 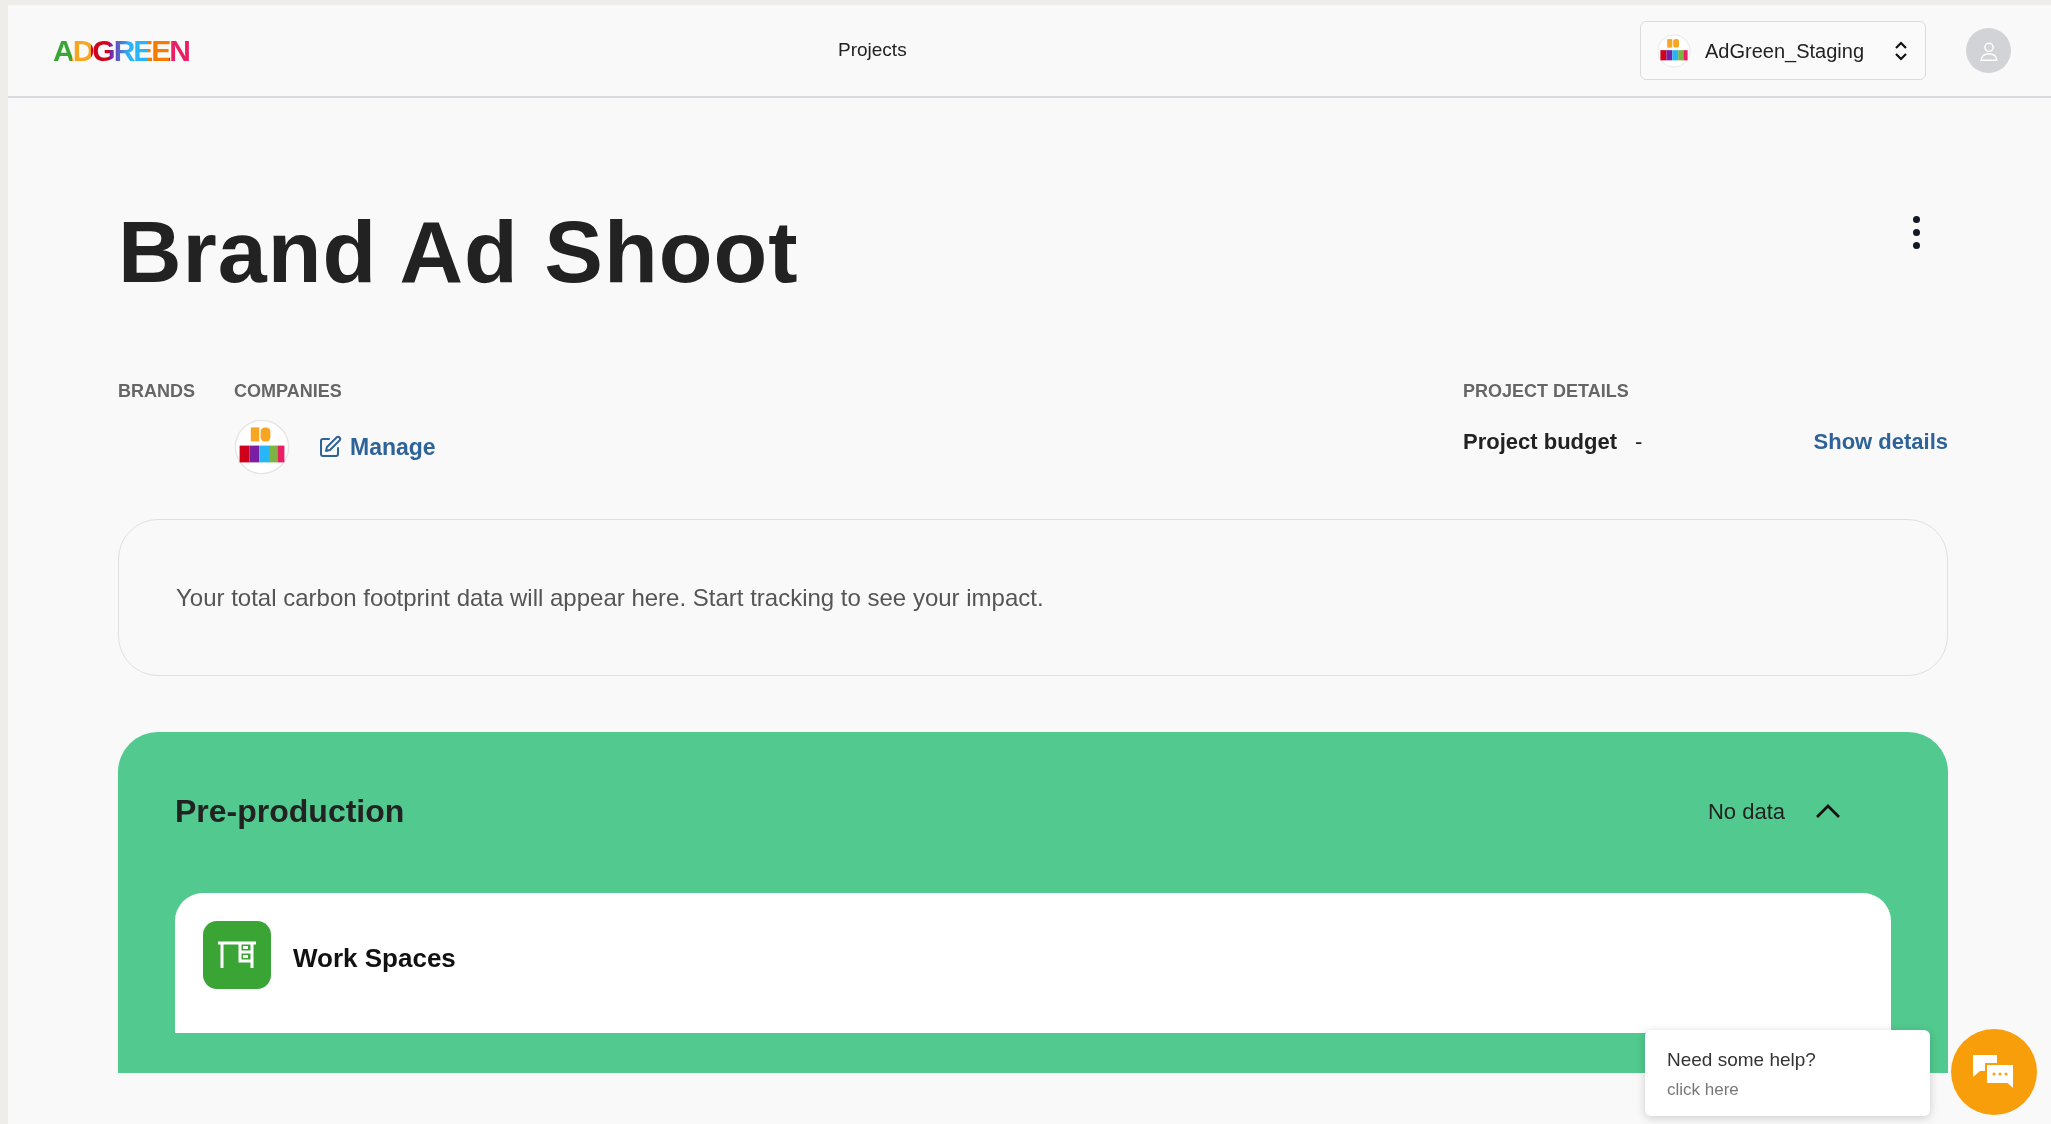 I want to click on manage-link: Manage, so click(x=377, y=447).